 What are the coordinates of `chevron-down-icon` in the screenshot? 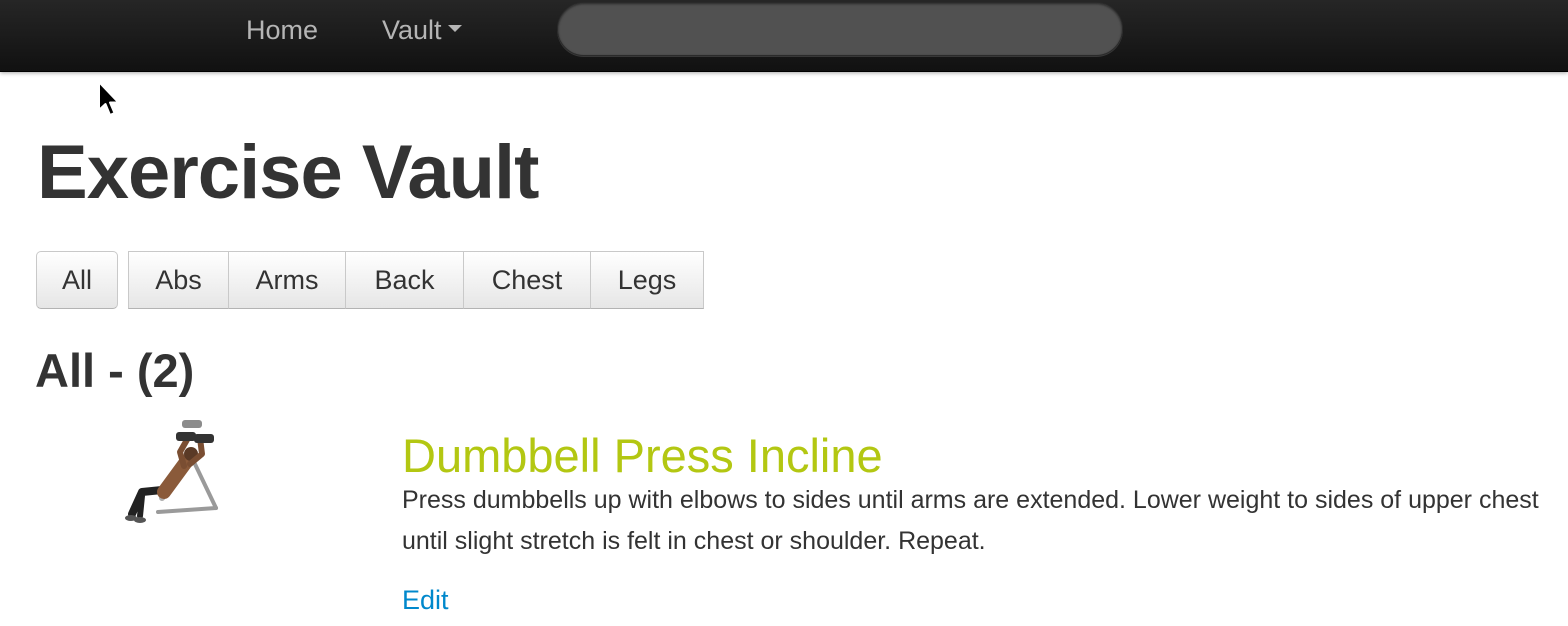 It's located at (454, 29).